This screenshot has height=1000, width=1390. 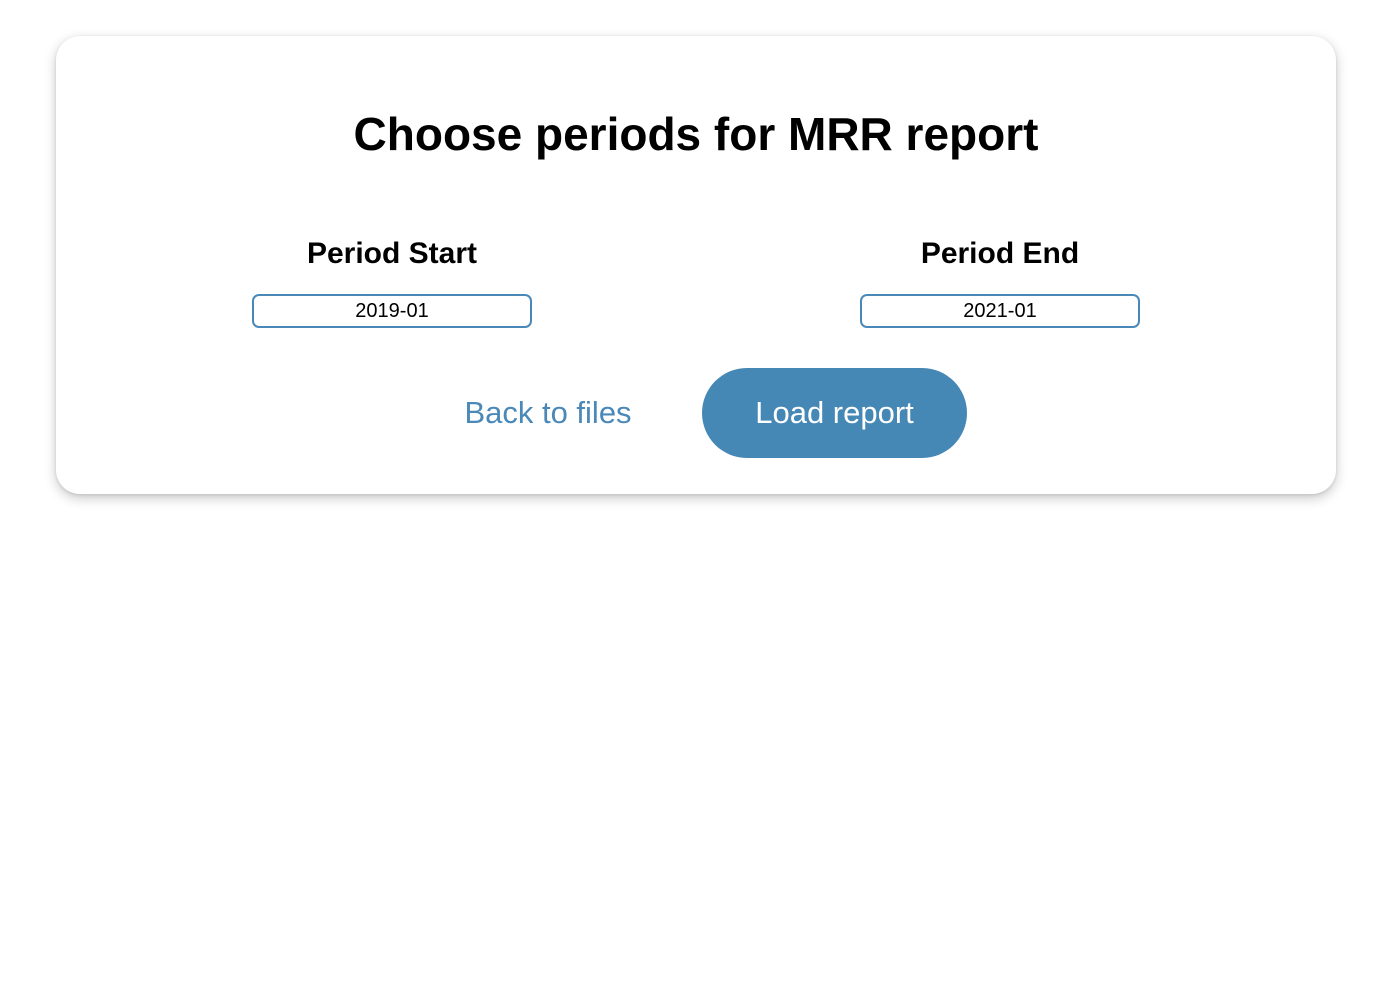 I want to click on load-report-button: Load report, so click(x=834, y=413).